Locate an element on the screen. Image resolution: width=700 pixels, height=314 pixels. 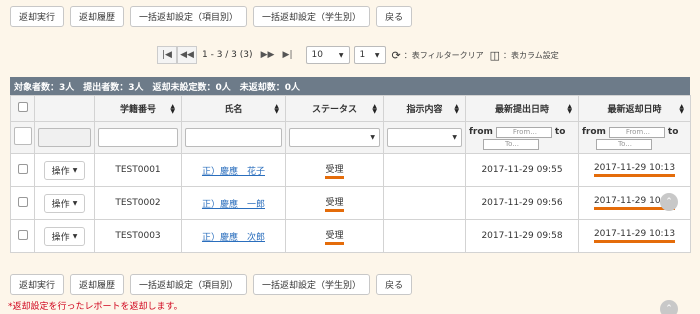
header-name: 氏名 ▲ ▼ is located at coordinates (233, 108).